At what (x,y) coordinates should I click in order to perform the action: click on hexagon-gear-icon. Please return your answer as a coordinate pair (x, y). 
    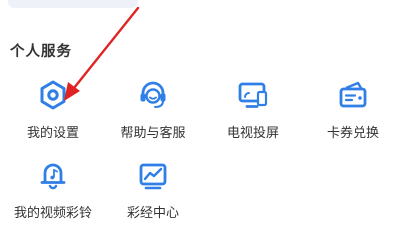
    Looking at the image, I should click on (53, 95).